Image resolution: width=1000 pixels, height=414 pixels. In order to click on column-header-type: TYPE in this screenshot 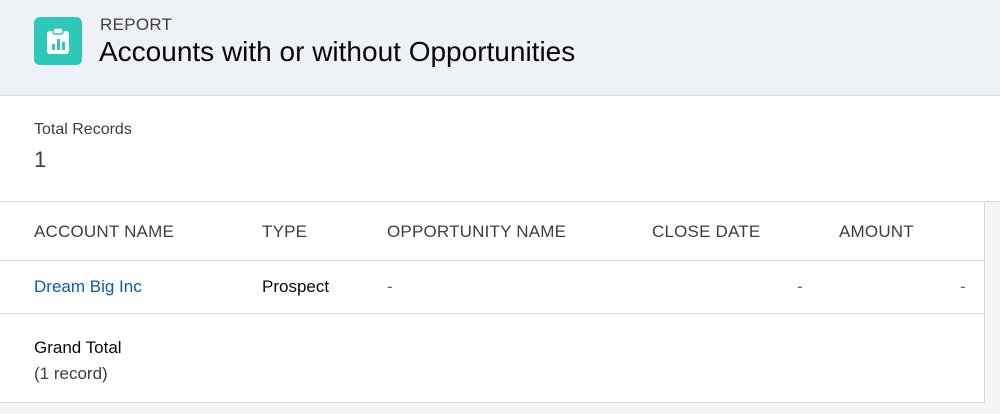, I will do `click(284, 232)`.